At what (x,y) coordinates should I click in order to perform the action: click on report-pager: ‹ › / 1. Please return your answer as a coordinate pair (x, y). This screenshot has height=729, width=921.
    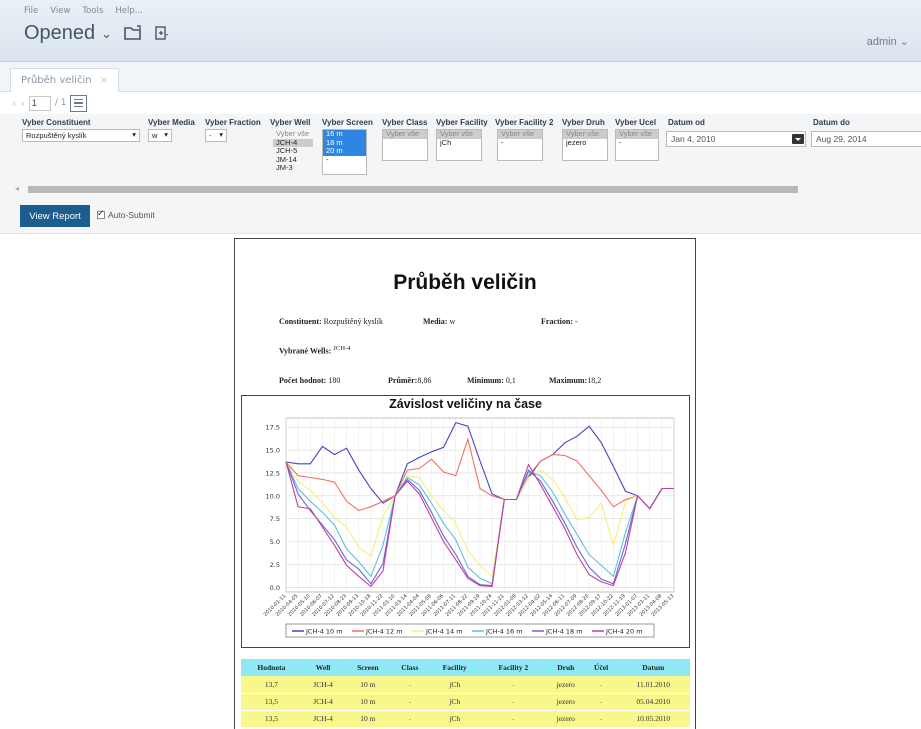
    Looking at the image, I should click on (50, 103).